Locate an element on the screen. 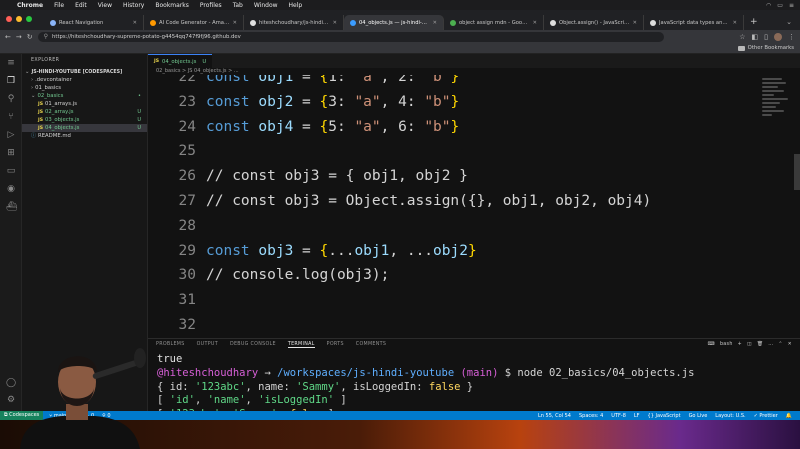  remote-explorer-icon: ▭ is located at coordinates (11, 171).